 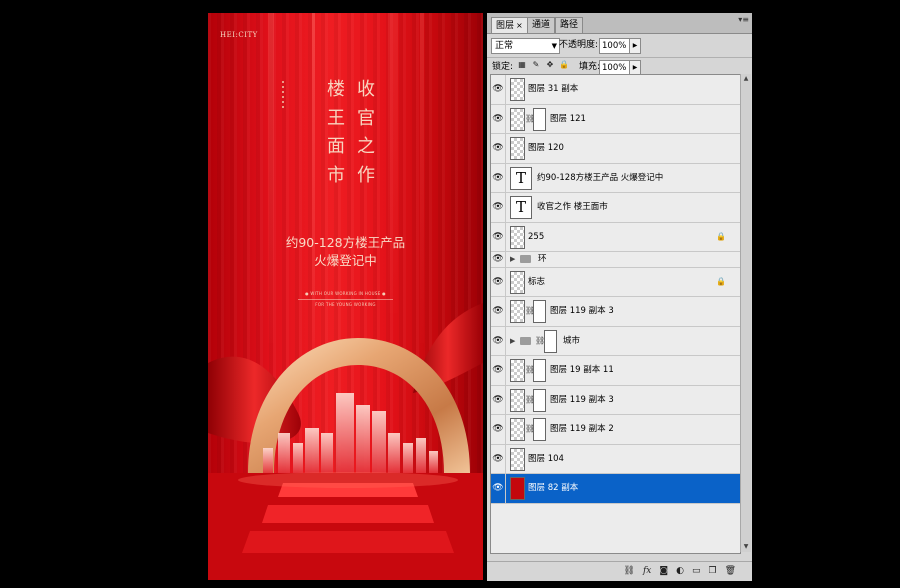 What do you see at coordinates (619, 23) in the screenshot?
I see `panel-tab-bar: 图层 × 通道 路径 ▾≡` at bounding box center [619, 23].